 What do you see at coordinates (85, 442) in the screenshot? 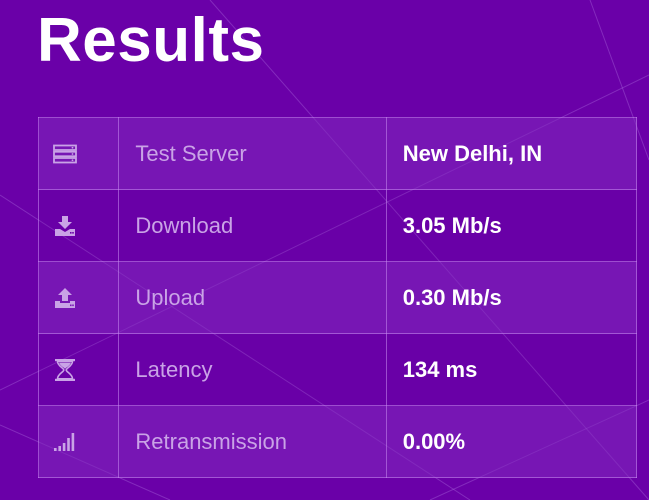
I see `signal-bars-icon` at bounding box center [85, 442].